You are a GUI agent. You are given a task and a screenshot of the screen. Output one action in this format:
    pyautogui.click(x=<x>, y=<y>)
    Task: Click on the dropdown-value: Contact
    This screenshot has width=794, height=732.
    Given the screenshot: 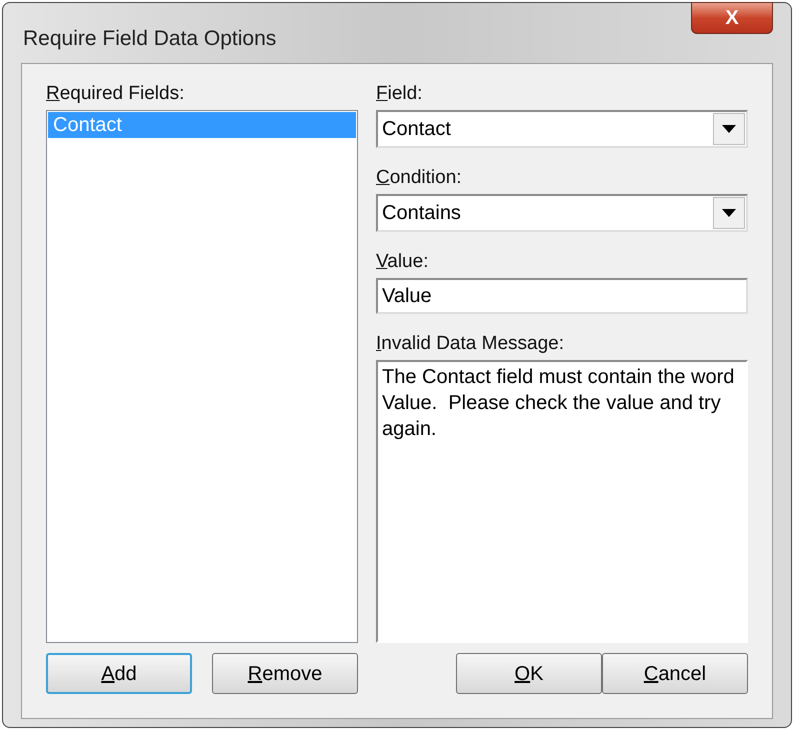 What is the action you would take?
    pyautogui.click(x=416, y=129)
    